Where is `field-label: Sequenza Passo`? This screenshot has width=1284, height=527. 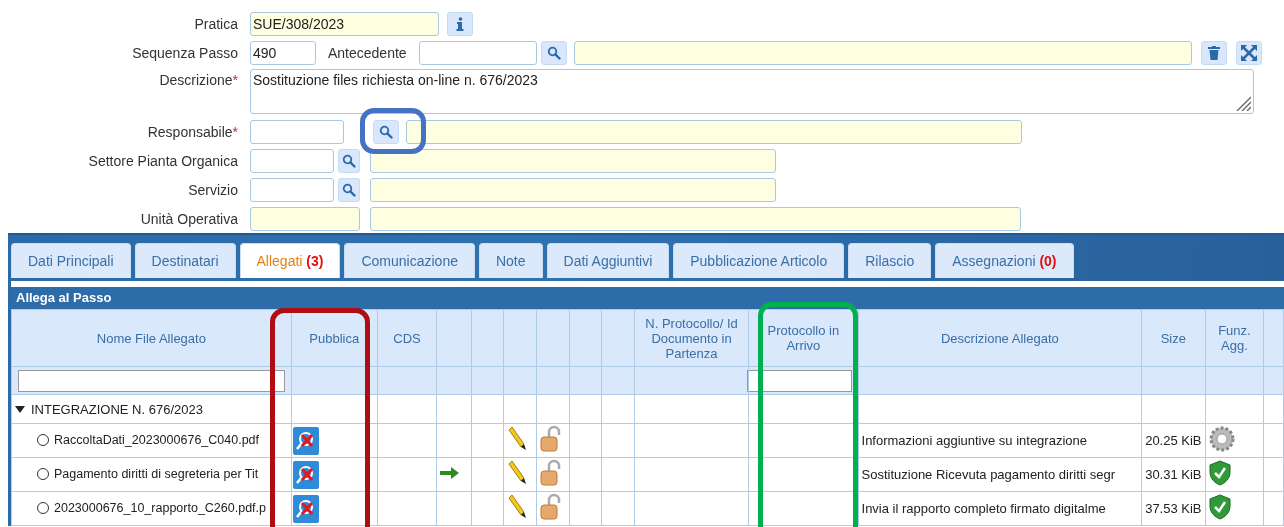 field-label: Sequenza Passo is located at coordinates (185, 52).